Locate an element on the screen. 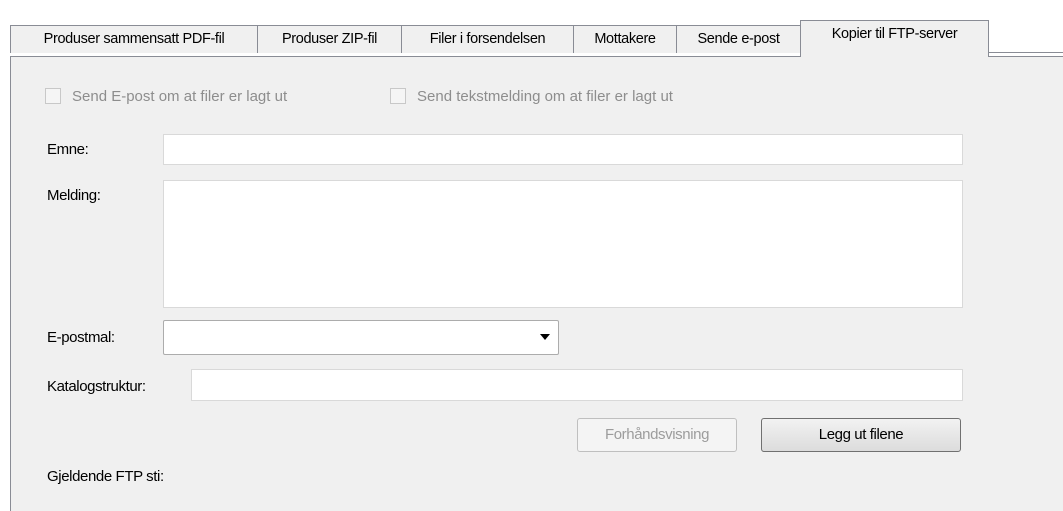 This screenshot has width=1063, height=511. tab-sende-e-post: Sende e-post is located at coordinates (738, 39).